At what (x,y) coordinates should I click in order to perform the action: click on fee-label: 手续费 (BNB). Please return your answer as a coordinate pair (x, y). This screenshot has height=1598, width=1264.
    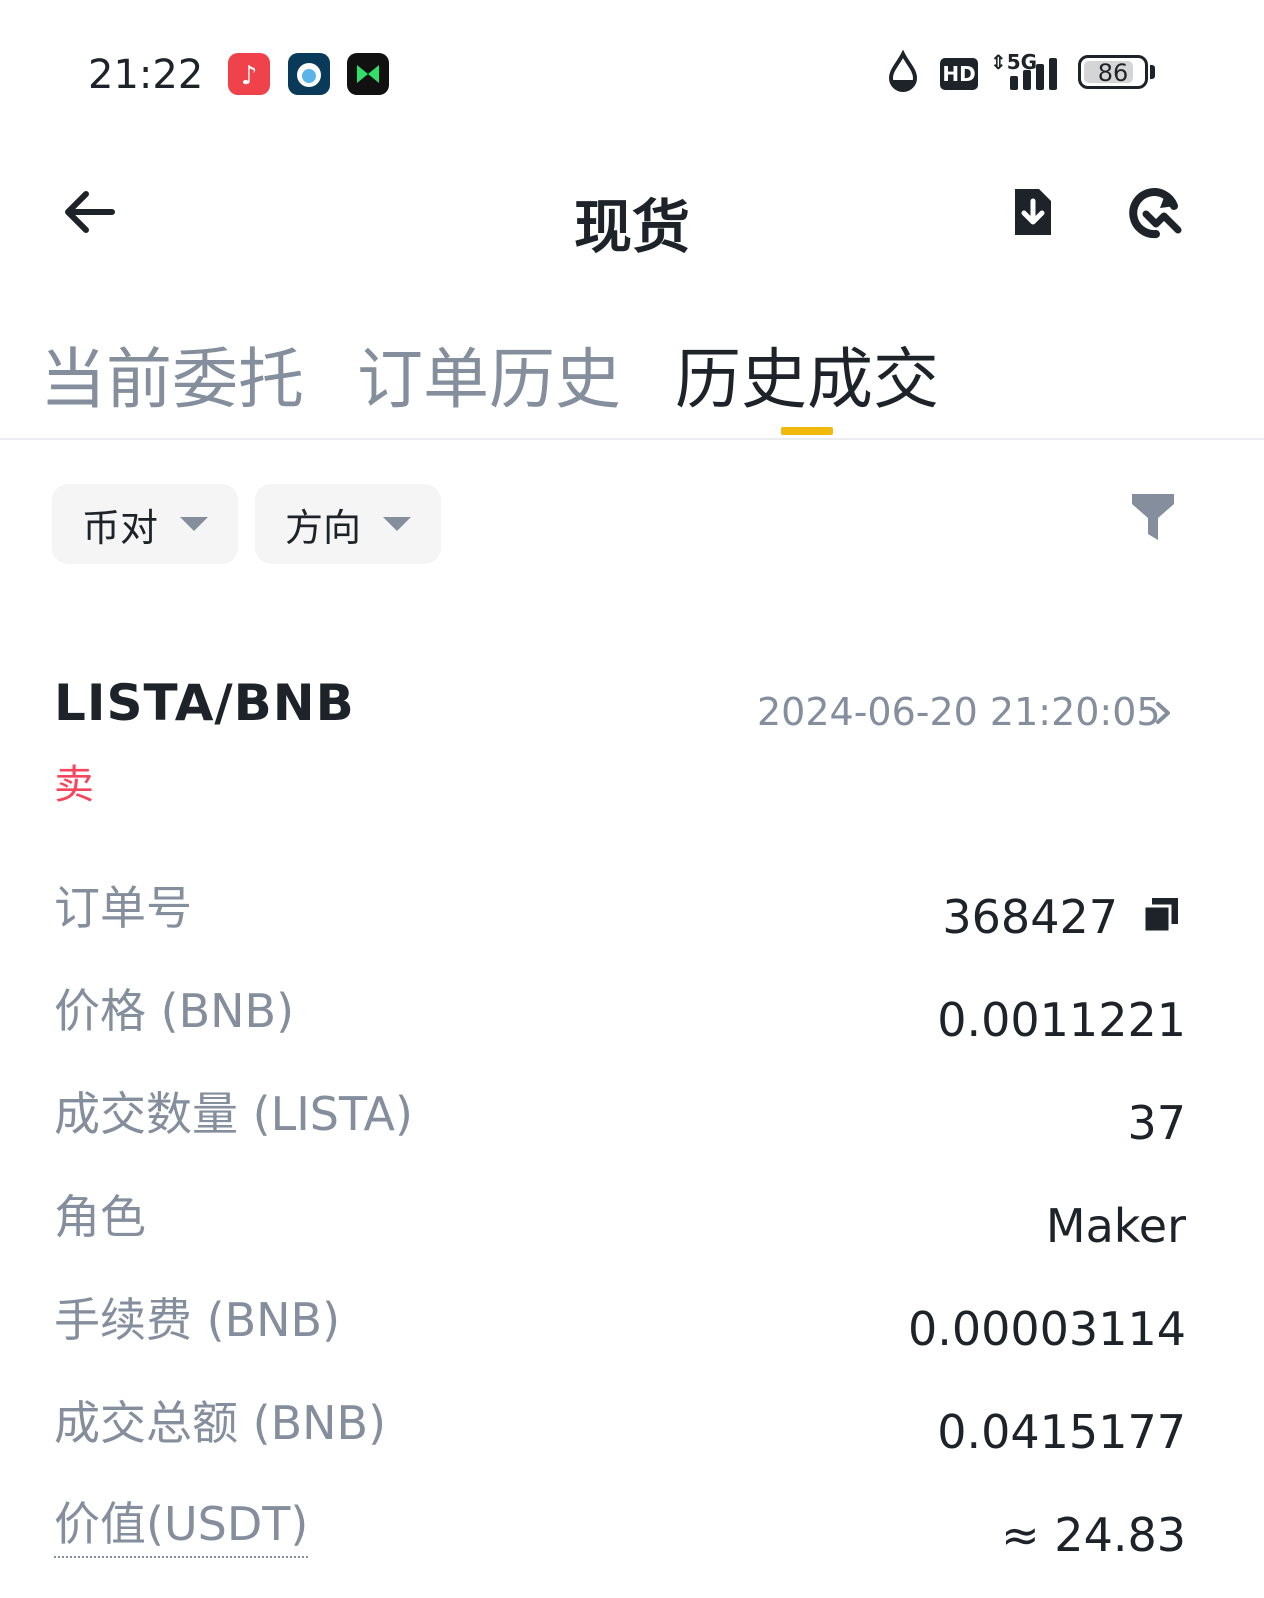
    Looking at the image, I should click on (197, 1320).